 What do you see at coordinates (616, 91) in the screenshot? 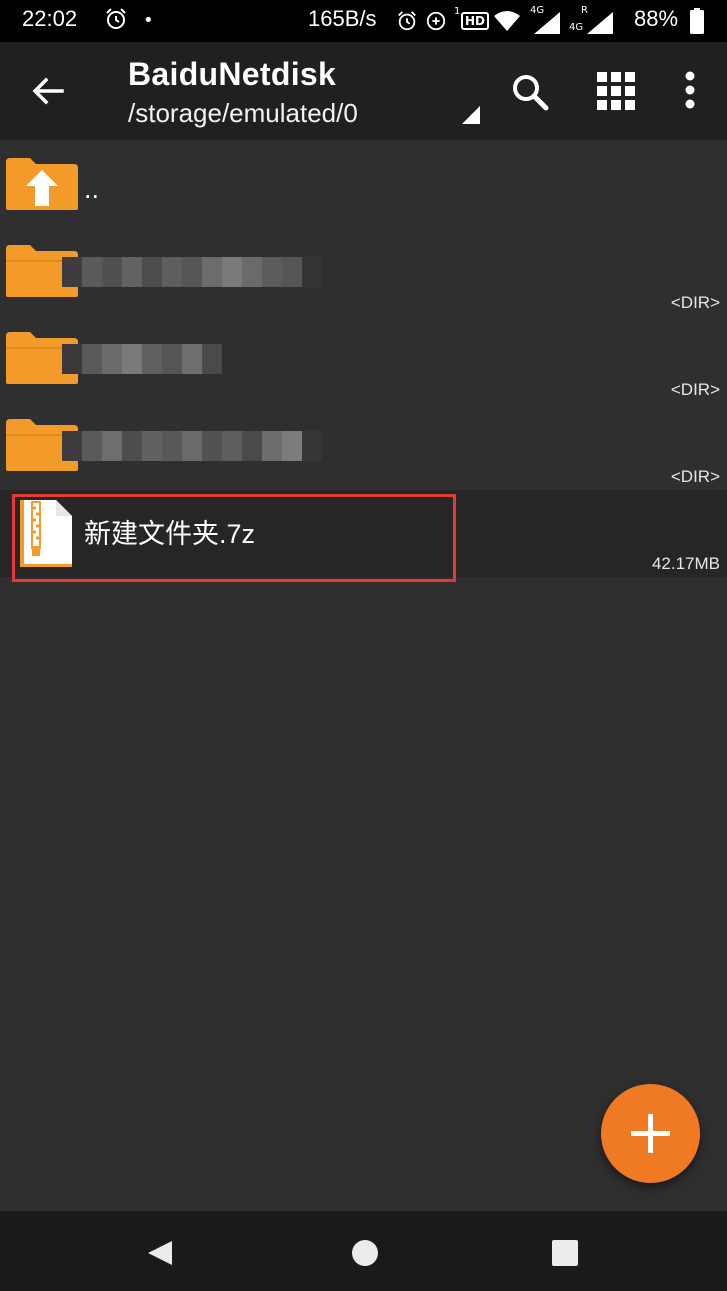
I see `grid-view-icon` at bounding box center [616, 91].